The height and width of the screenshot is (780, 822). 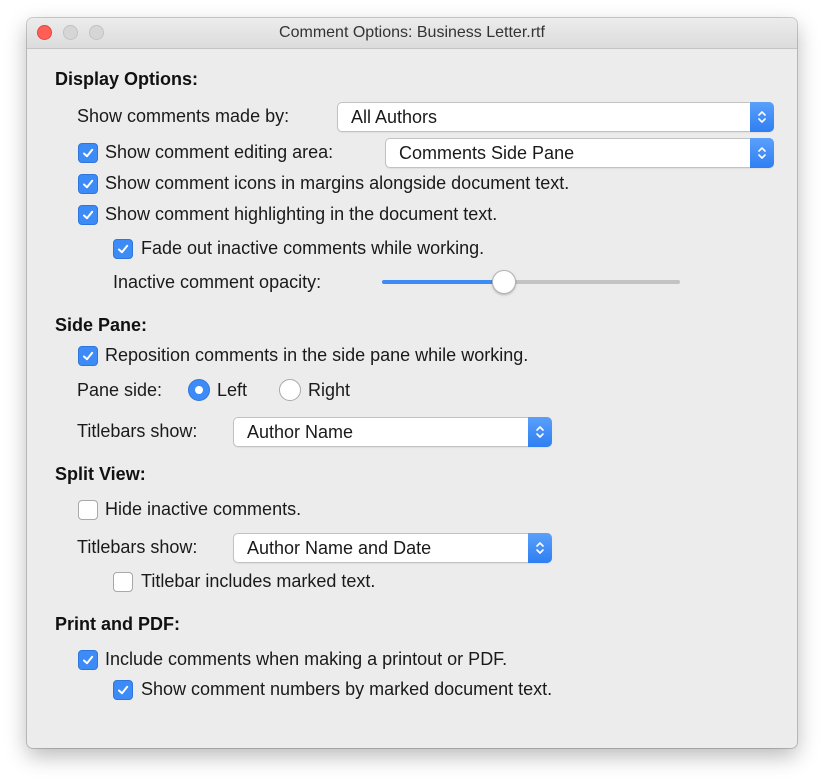 I want to click on hide-inactive-label: Hide inactive comments., so click(x=203, y=509).